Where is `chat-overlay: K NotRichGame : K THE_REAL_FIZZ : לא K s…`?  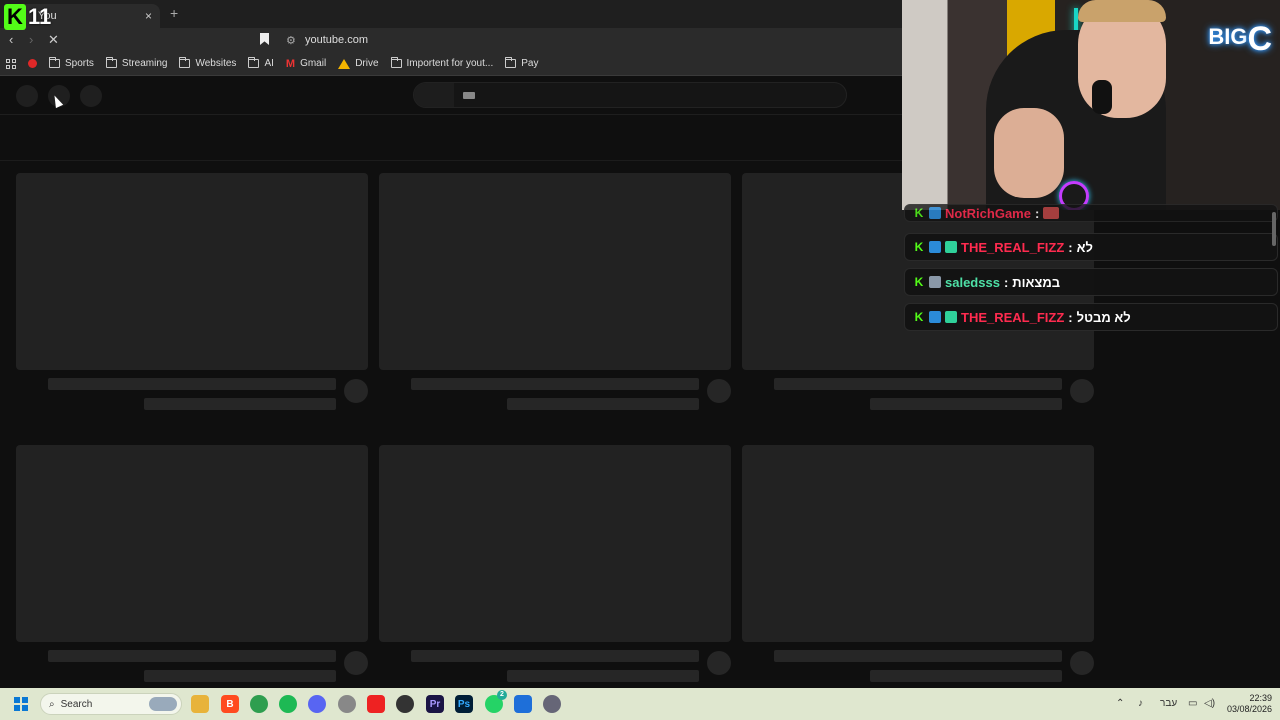 chat-overlay: K NotRichGame : K THE_REAL_FIZZ : לא K s… is located at coordinates (1091, 269).